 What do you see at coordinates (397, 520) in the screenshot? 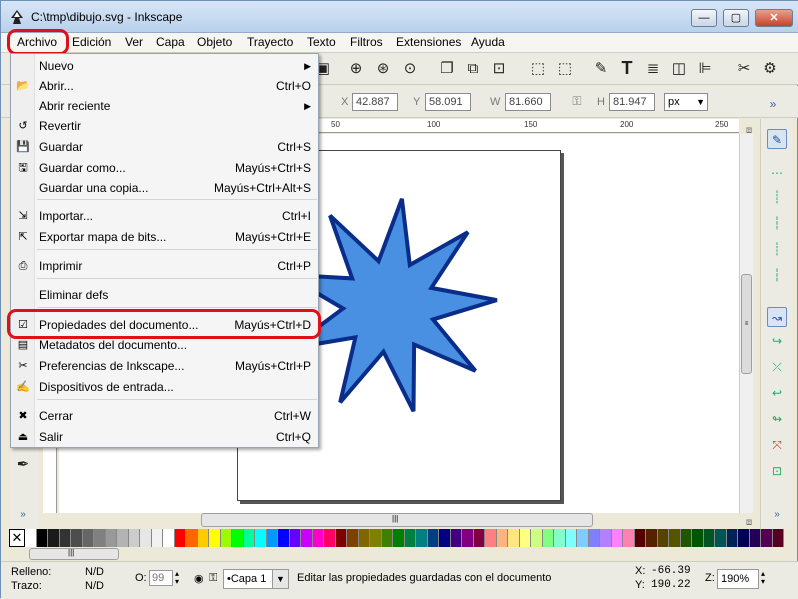
I see `horizontal-scrollbar: |||` at bounding box center [397, 520].